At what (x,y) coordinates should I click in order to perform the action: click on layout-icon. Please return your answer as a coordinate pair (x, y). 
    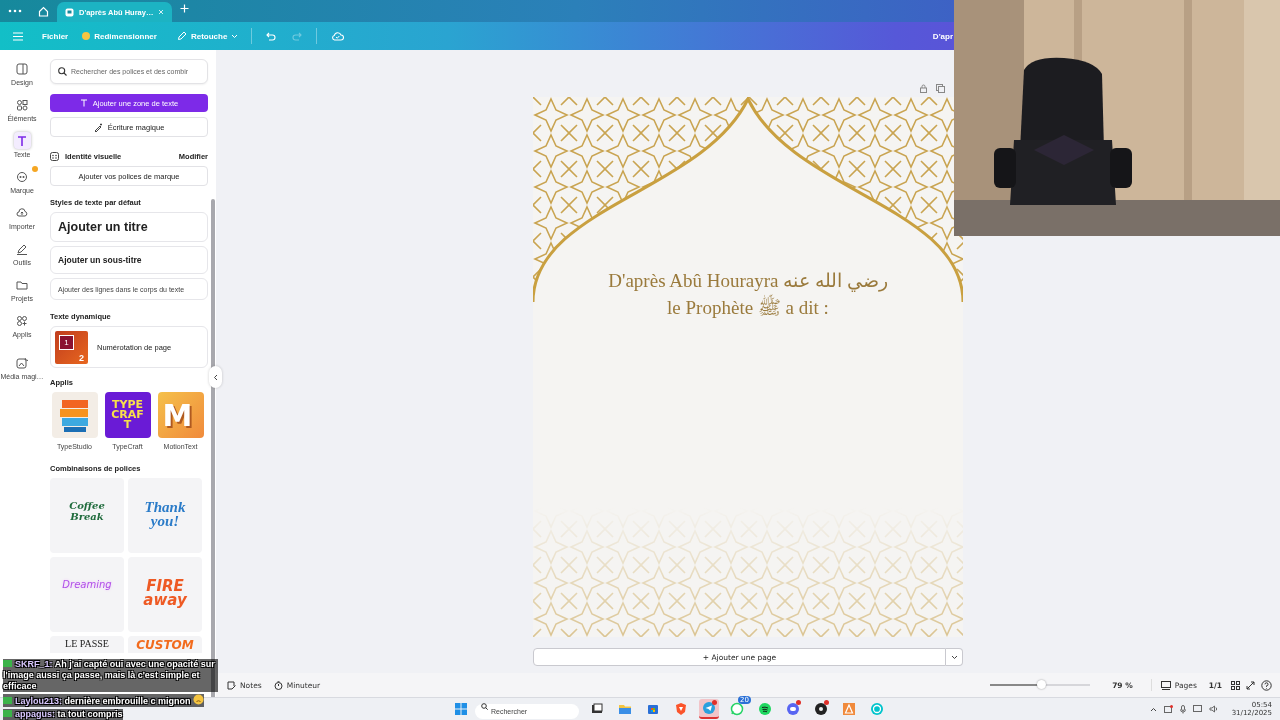
    Looking at the image, I should click on (22, 68).